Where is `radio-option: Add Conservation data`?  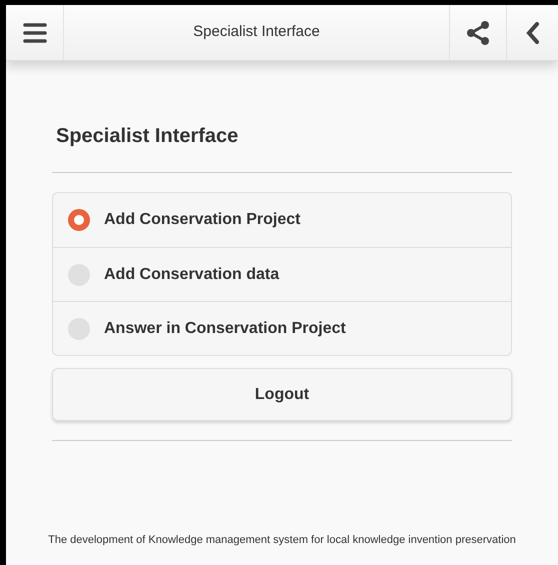
radio-option: Add Conservation data is located at coordinates (282, 274).